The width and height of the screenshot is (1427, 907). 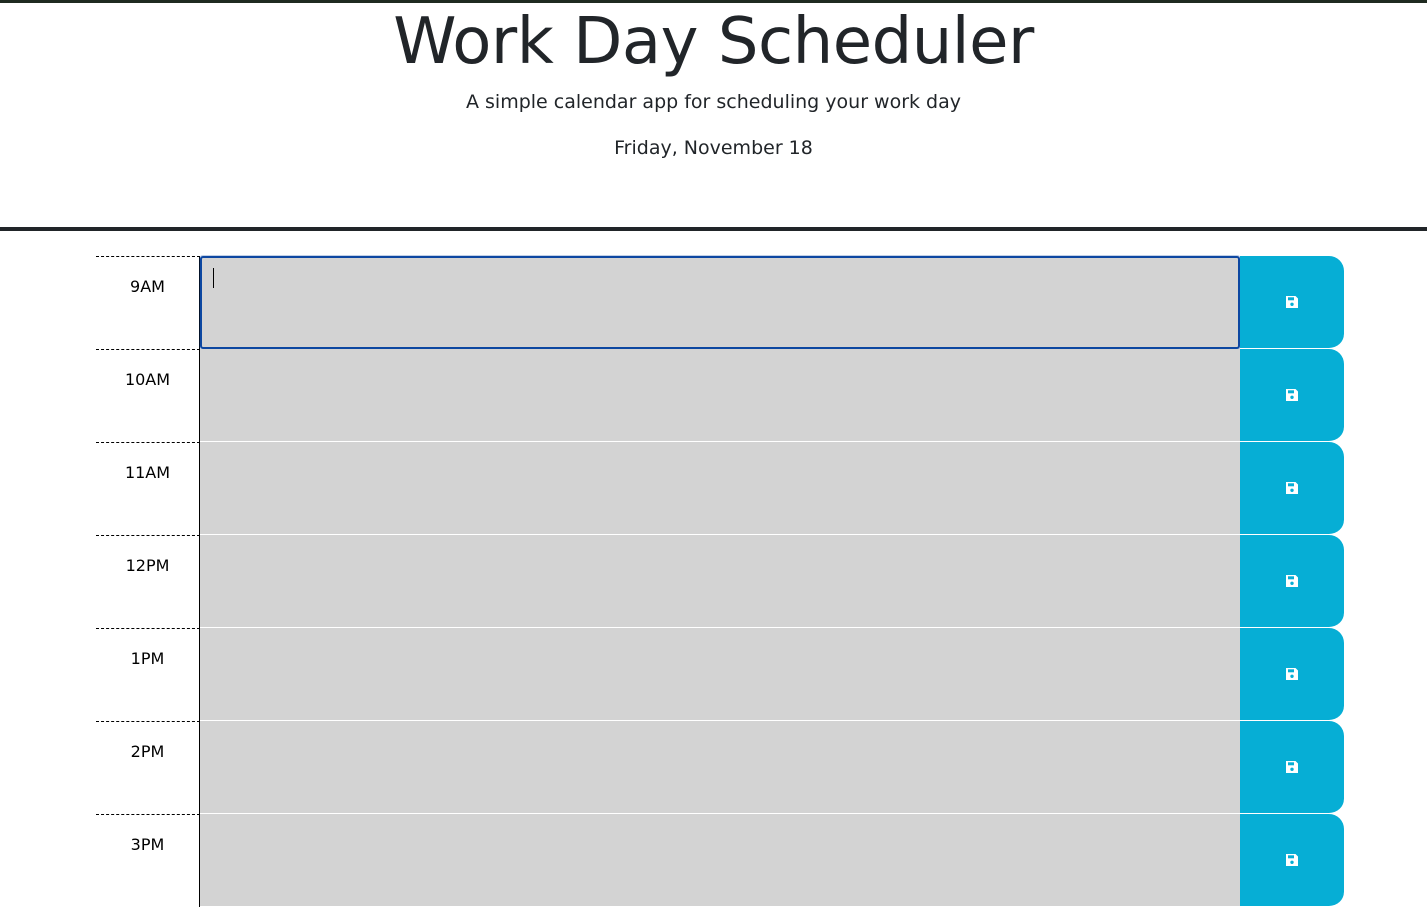 I want to click on header-divider, so click(x=713, y=229).